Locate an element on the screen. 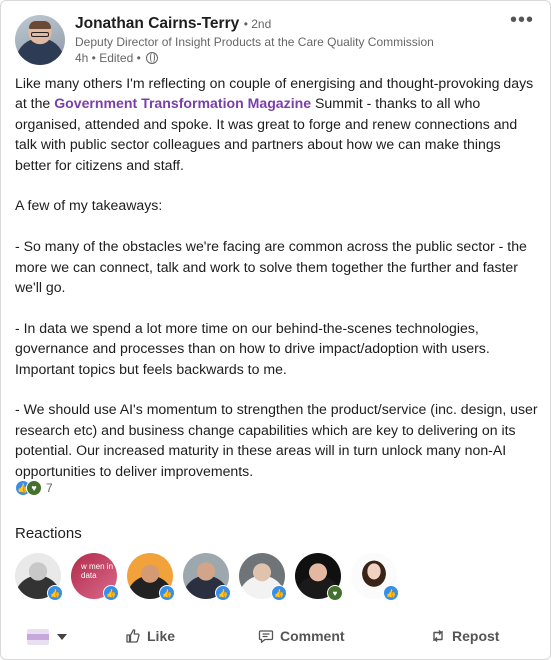  reaction-picker is located at coordinates (47, 637).